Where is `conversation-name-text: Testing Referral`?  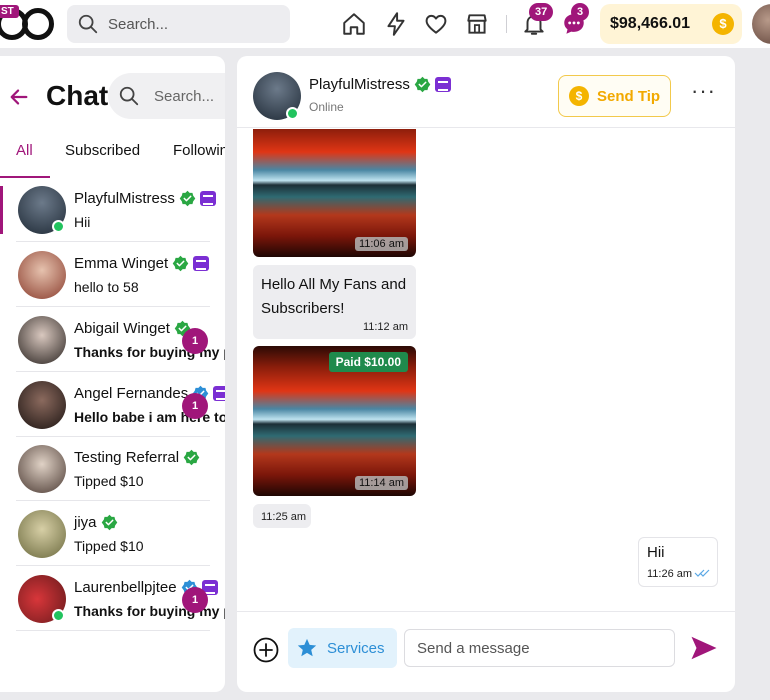 conversation-name-text: Testing Referral is located at coordinates (127, 457).